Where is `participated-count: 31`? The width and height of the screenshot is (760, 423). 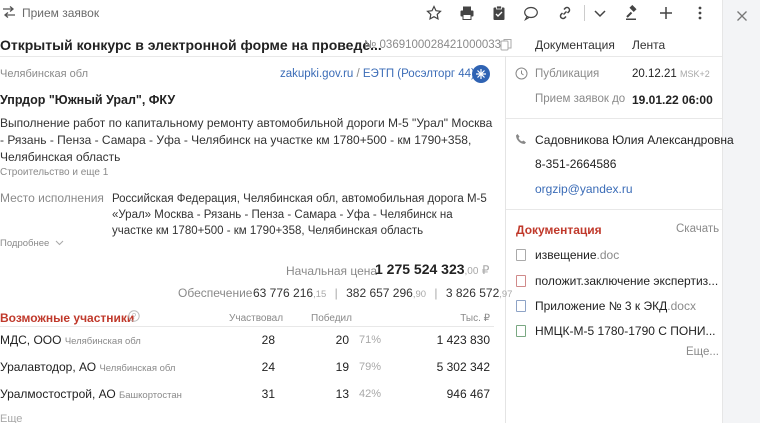 participated-count: 31 is located at coordinates (268, 394).